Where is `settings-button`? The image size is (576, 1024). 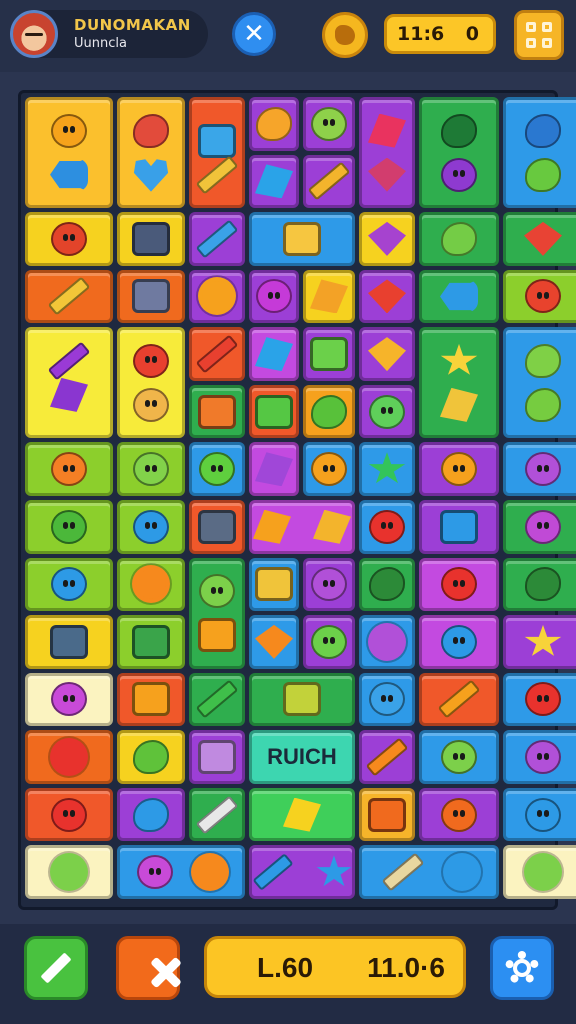
settings-button is located at coordinates (522, 968).